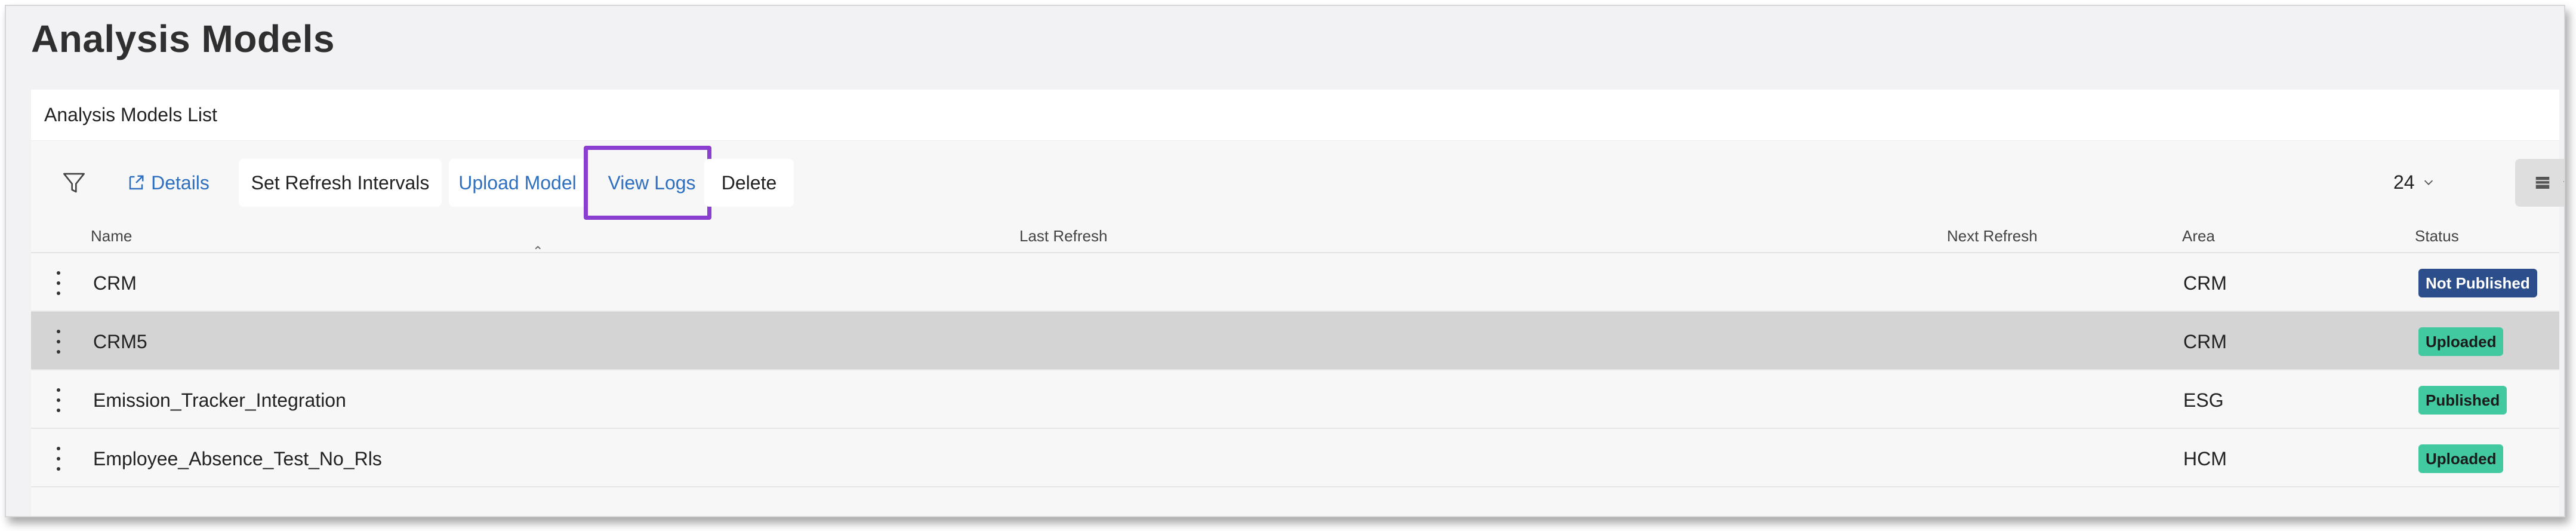  Describe the element at coordinates (1295, 115) in the screenshot. I see `panel-header: Analysis Models List` at that location.